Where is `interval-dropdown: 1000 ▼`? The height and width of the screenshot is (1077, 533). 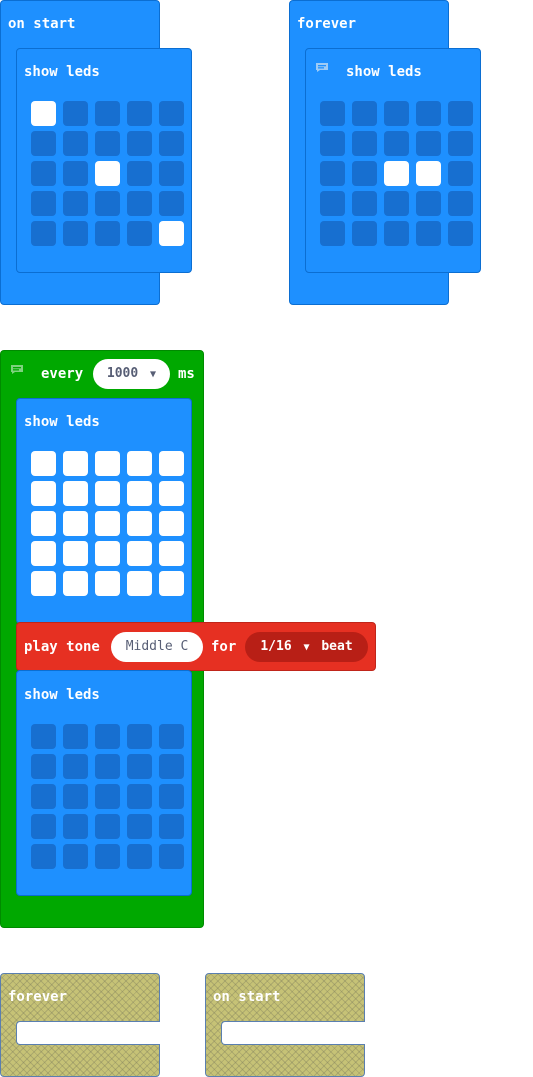 interval-dropdown: 1000 ▼ is located at coordinates (131, 374).